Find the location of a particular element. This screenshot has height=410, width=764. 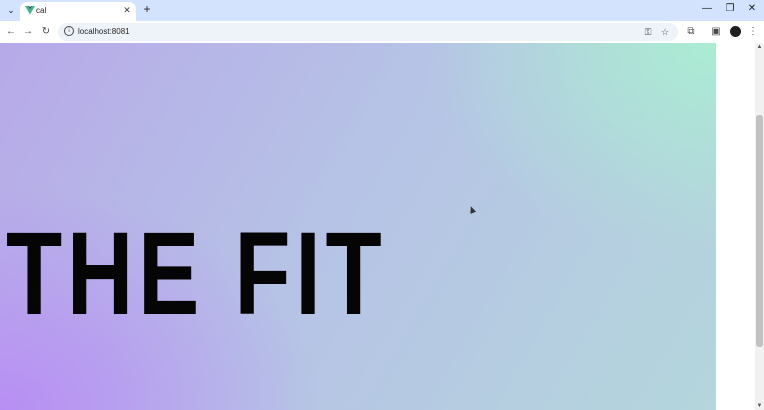

tab-strip: ⌄ cal ✕ + — ❐ ✕ is located at coordinates (382, 10).